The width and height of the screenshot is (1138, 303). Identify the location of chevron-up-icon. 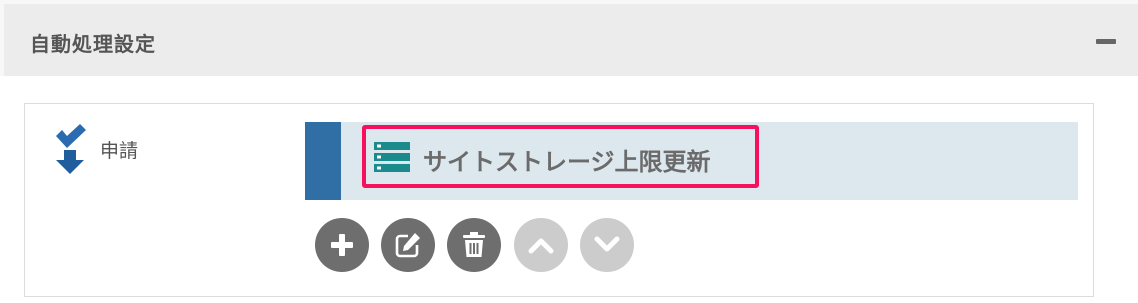
(541, 246).